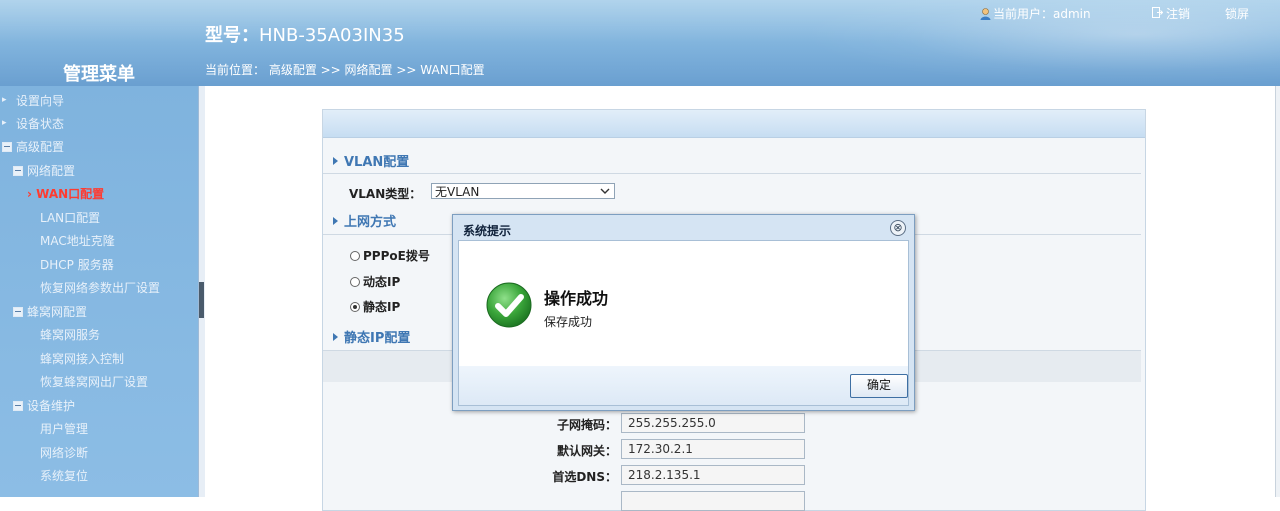 The image size is (1280, 511). Describe the element at coordinates (377, 162) in the screenshot. I see `section-title: VLAN配置` at that location.